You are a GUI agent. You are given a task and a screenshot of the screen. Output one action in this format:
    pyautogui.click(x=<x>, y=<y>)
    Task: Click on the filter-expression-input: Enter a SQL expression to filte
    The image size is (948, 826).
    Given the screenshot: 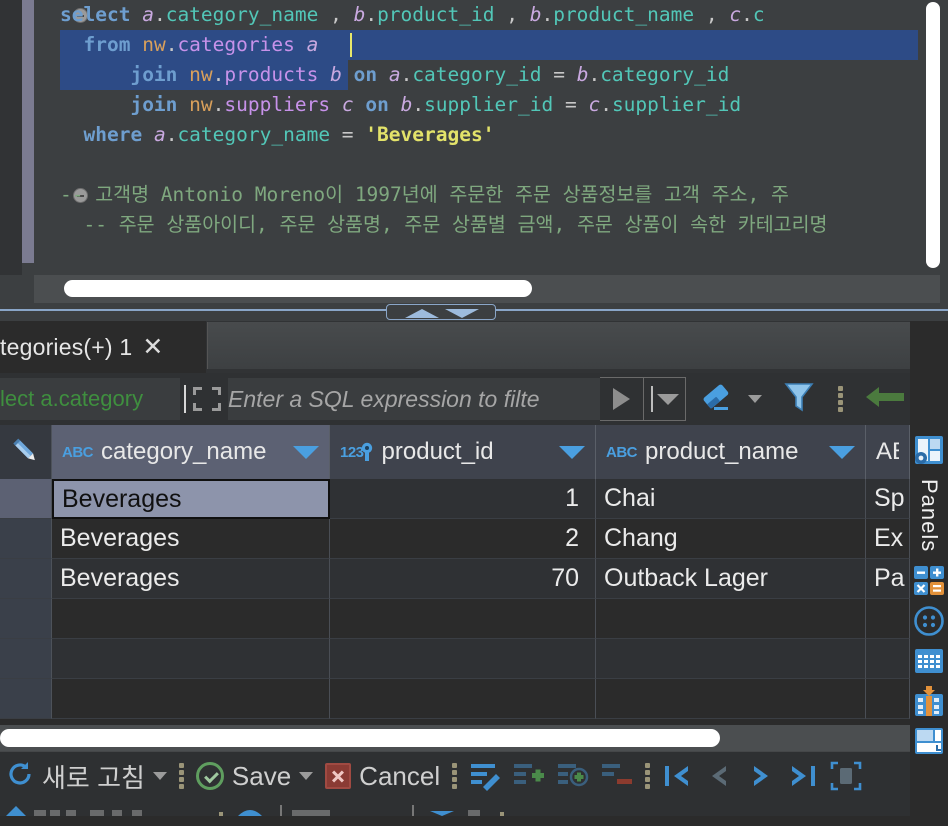 What is the action you would take?
    pyautogui.click(x=414, y=399)
    